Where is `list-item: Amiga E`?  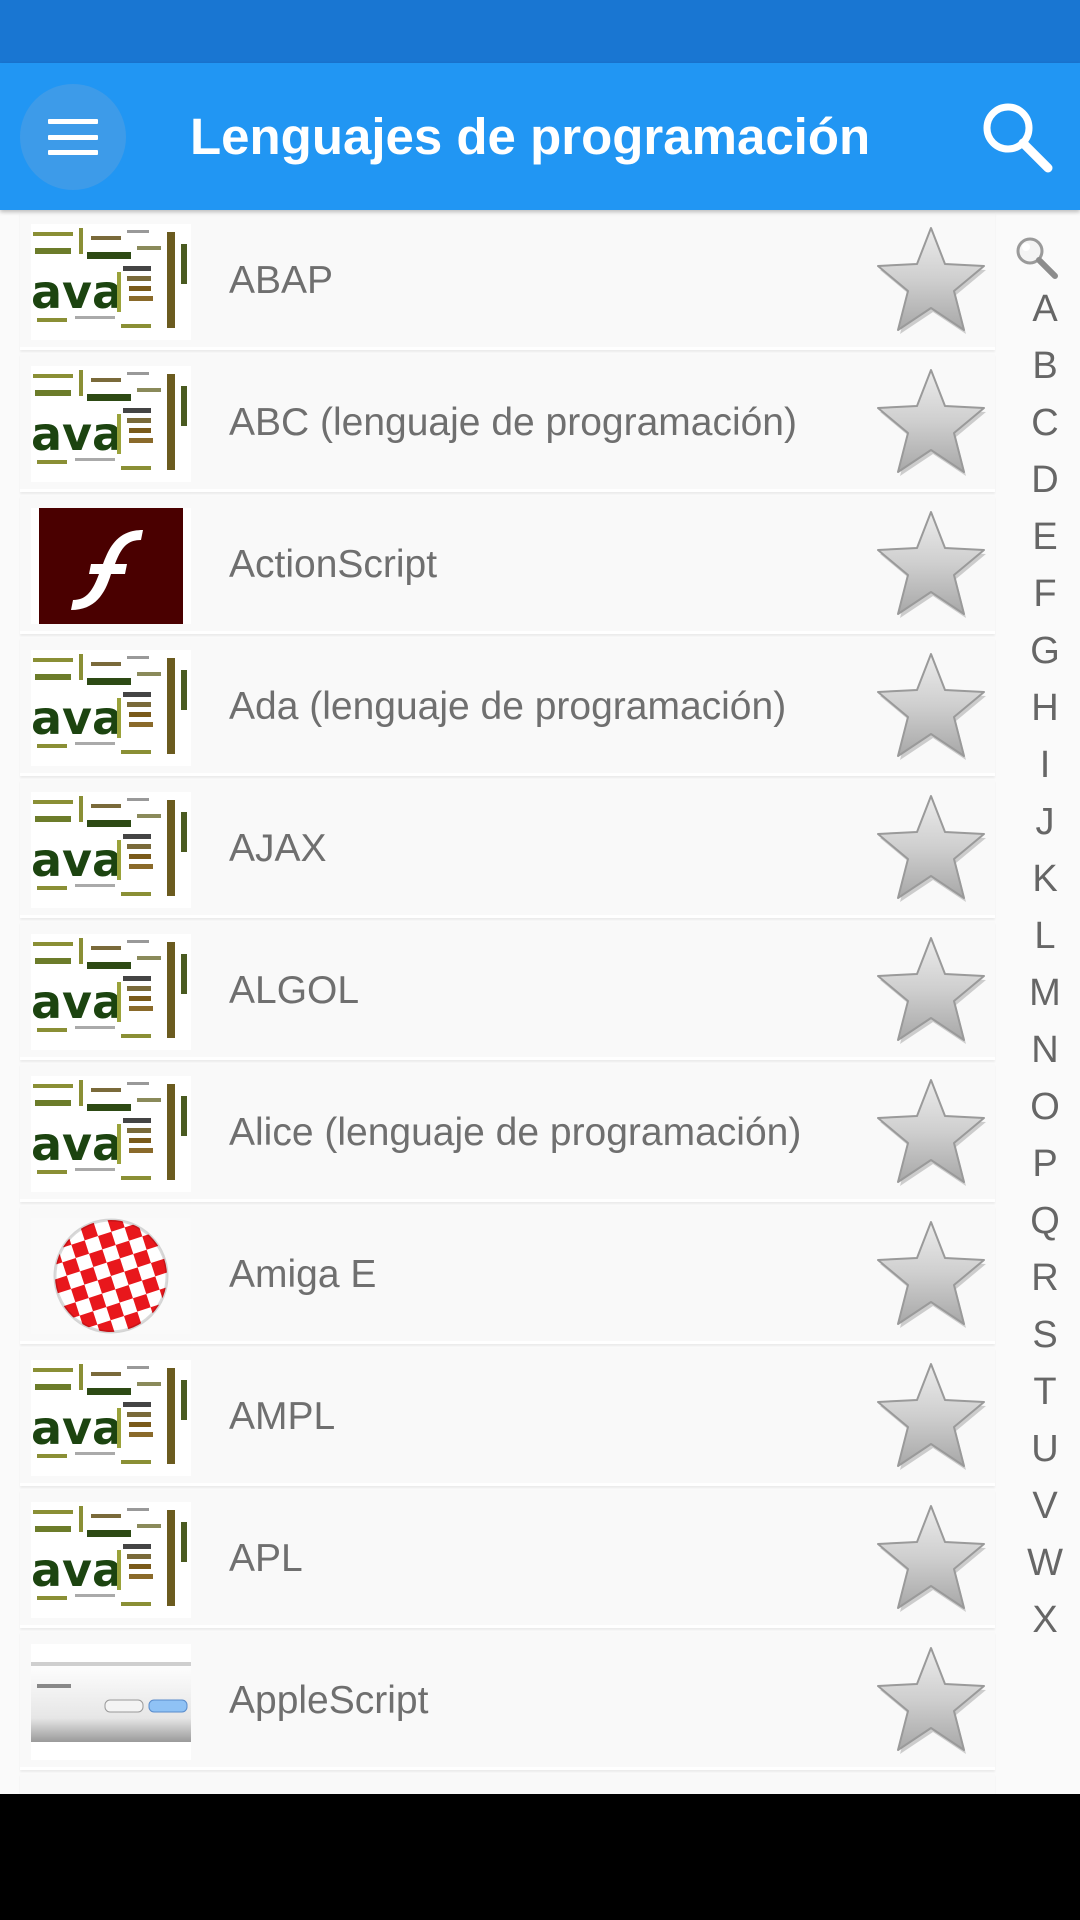 list-item: Amiga E is located at coordinates (507, 1275).